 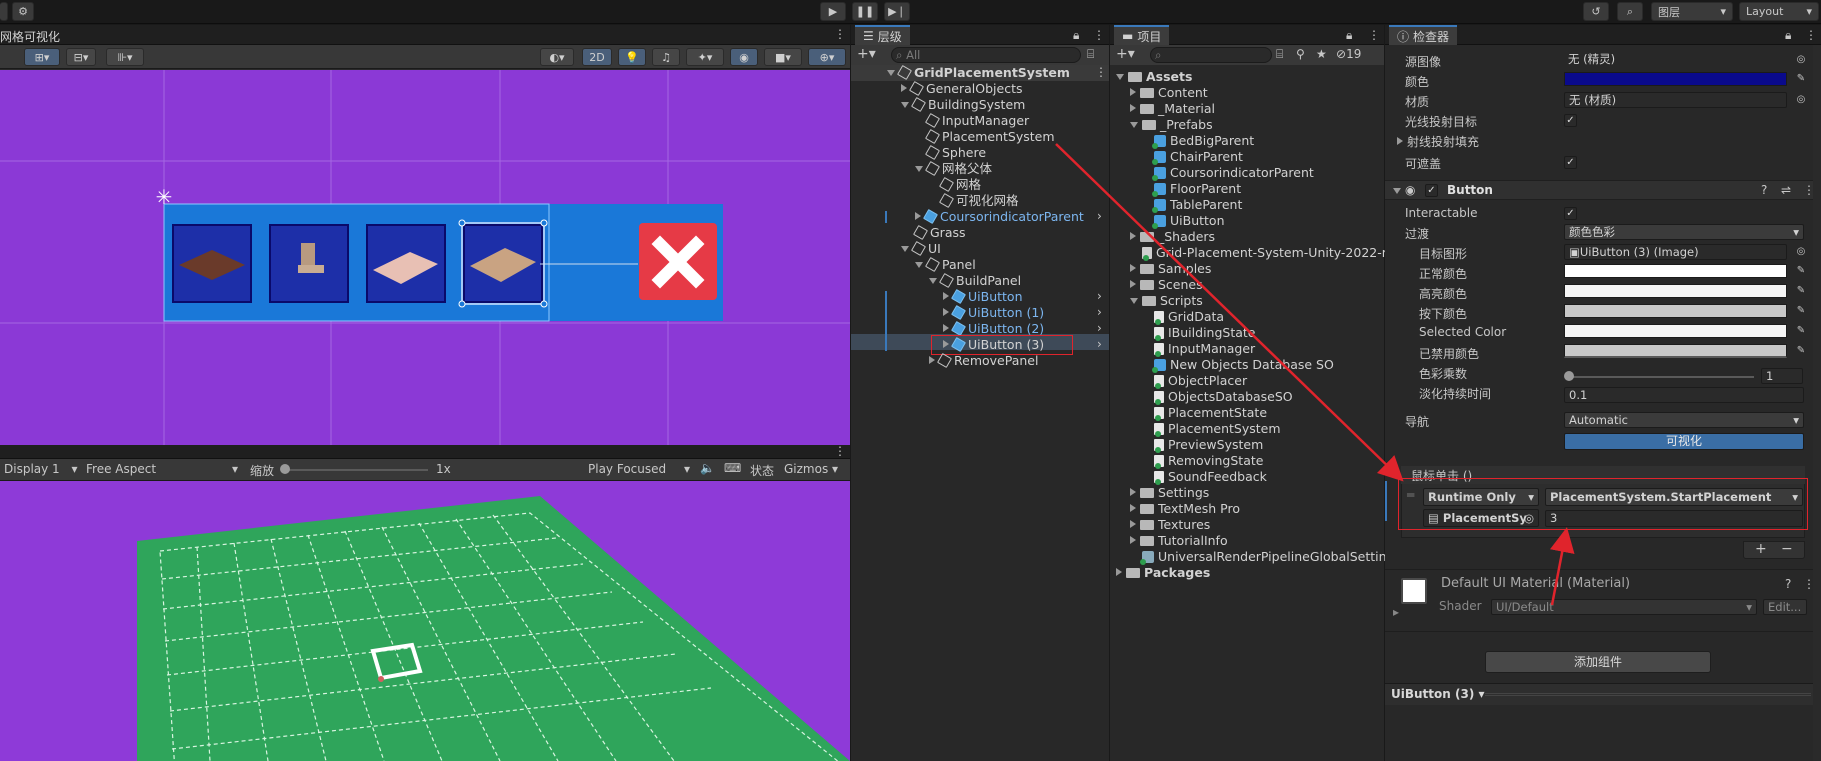 What do you see at coordinates (1675, 271) in the screenshot?
I see `normal-color-swatch` at bounding box center [1675, 271].